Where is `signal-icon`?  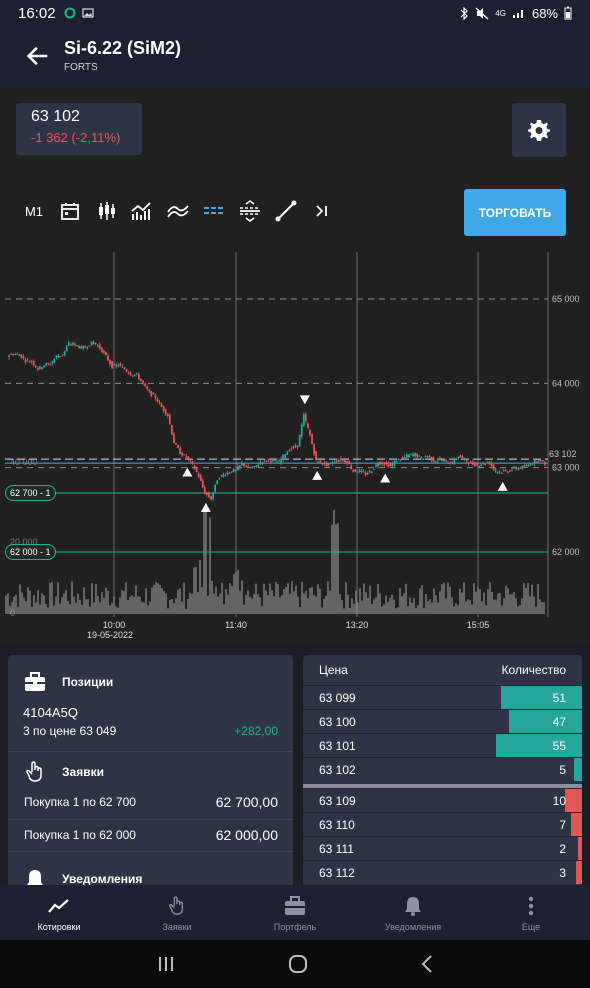 signal-icon is located at coordinates (517, 14).